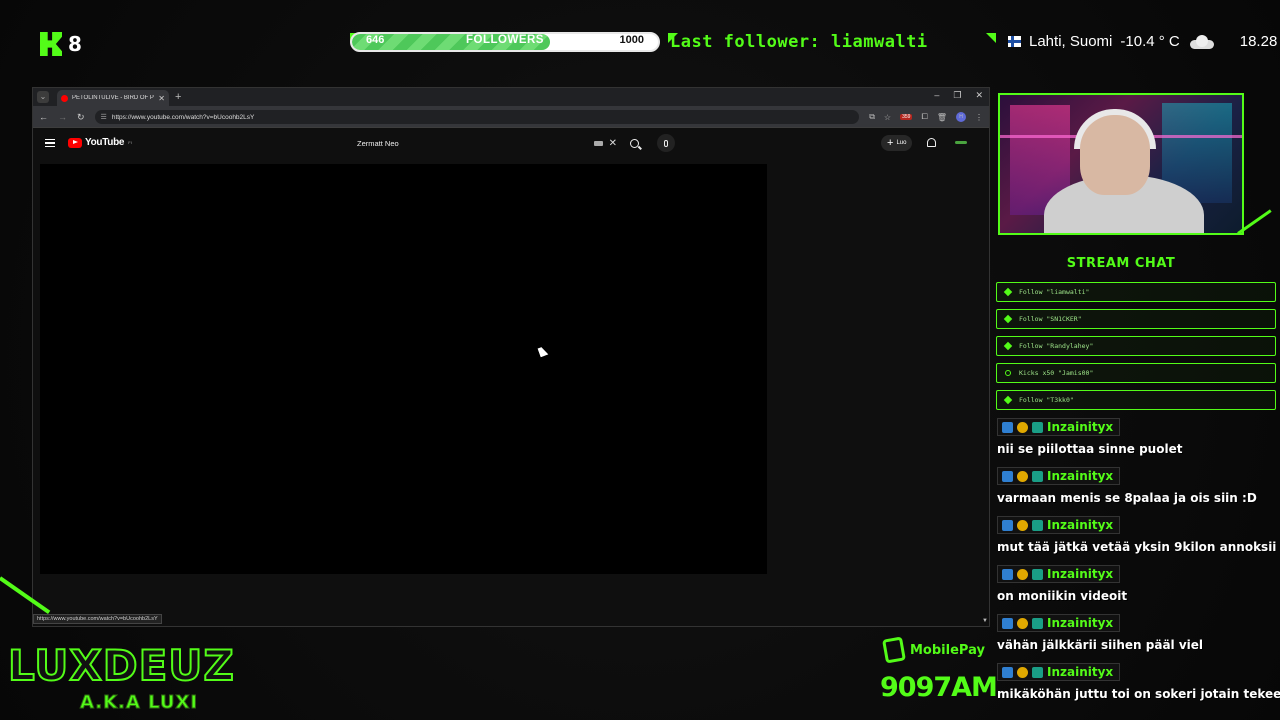 The width and height of the screenshot is (1280, 720). I want to click on follower-goal: 1000, so click(631, 40).